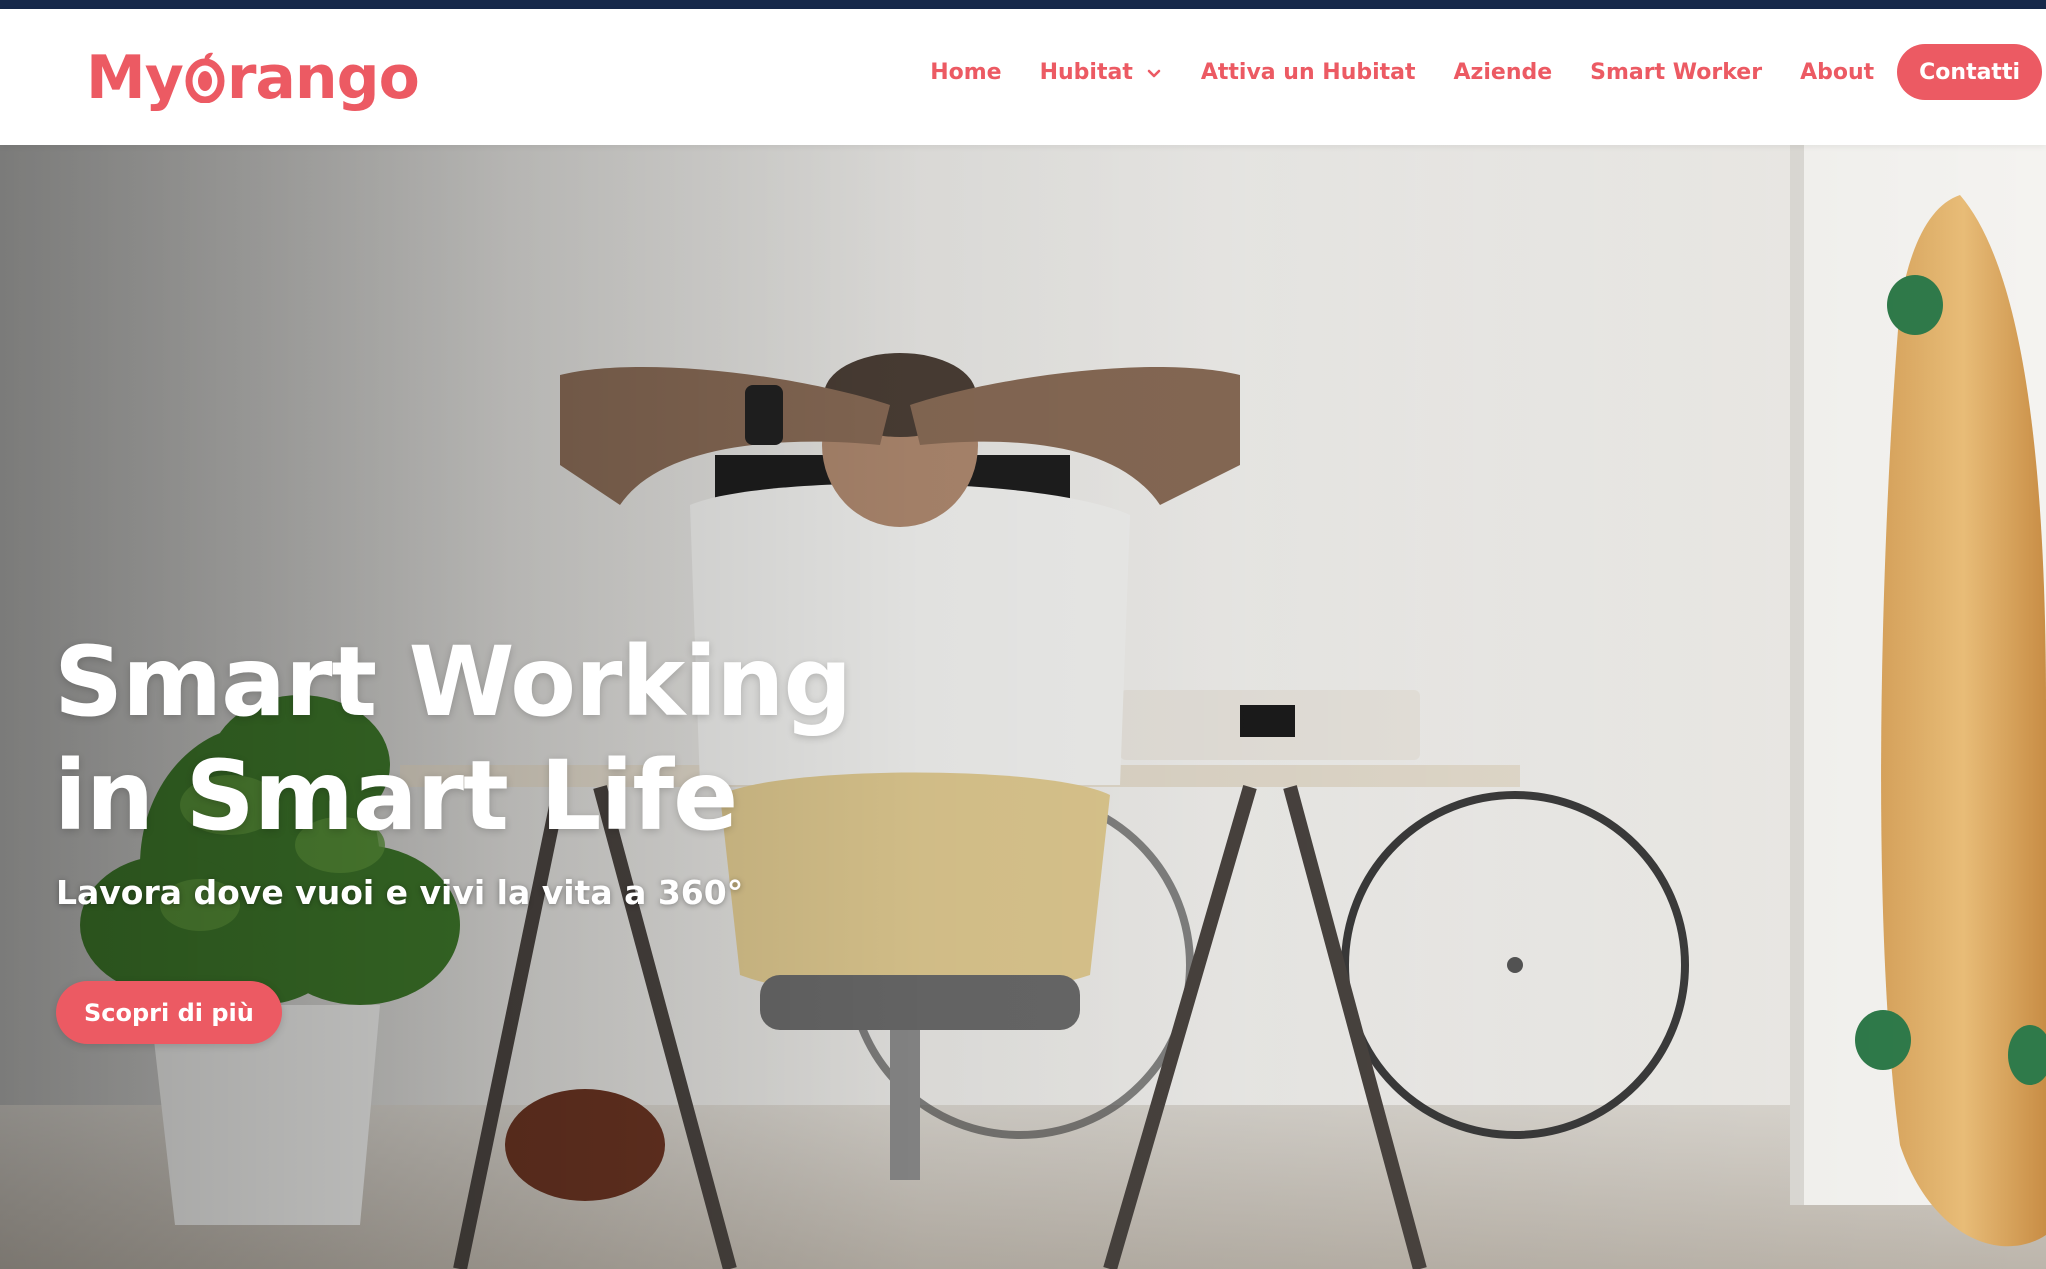 This screenshot has width=2046, height=1269. I want to click on nav-item-label: About, so click(1837, 72).